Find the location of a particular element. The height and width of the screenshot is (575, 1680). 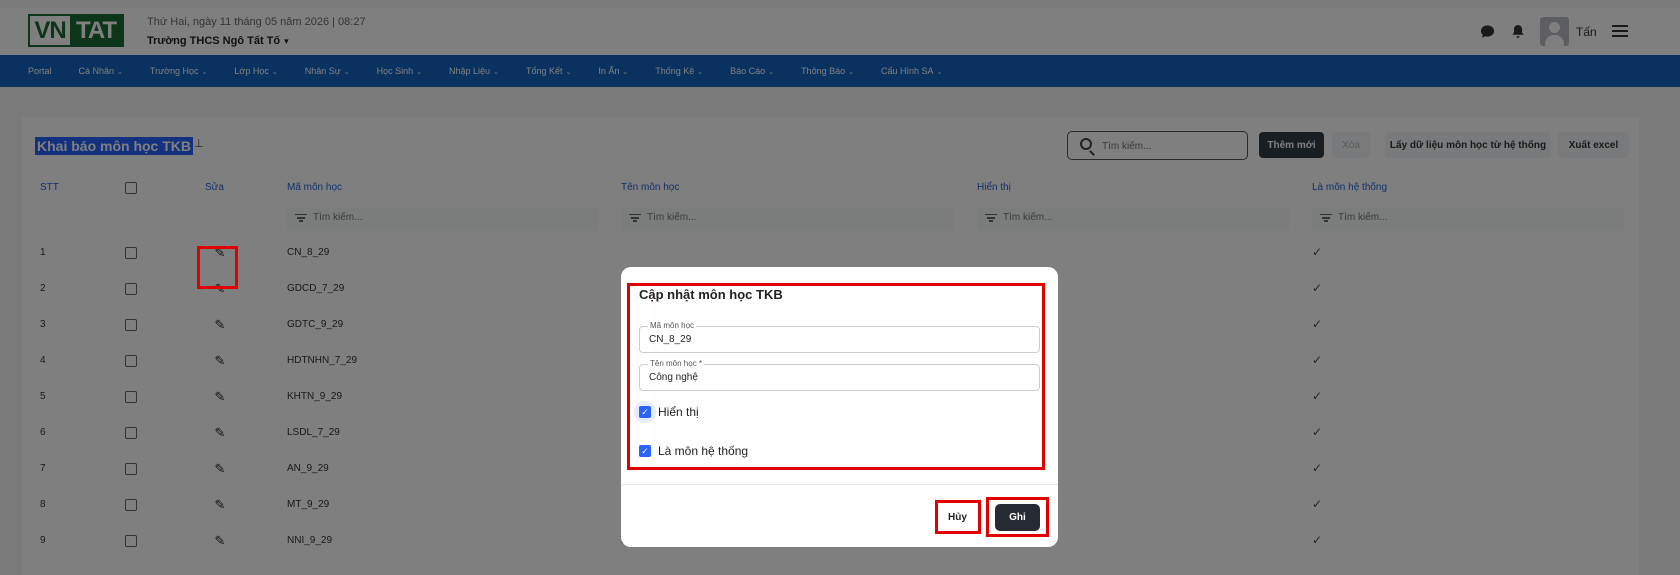

highlight-cancel-button is located at coordinates (958, 517).